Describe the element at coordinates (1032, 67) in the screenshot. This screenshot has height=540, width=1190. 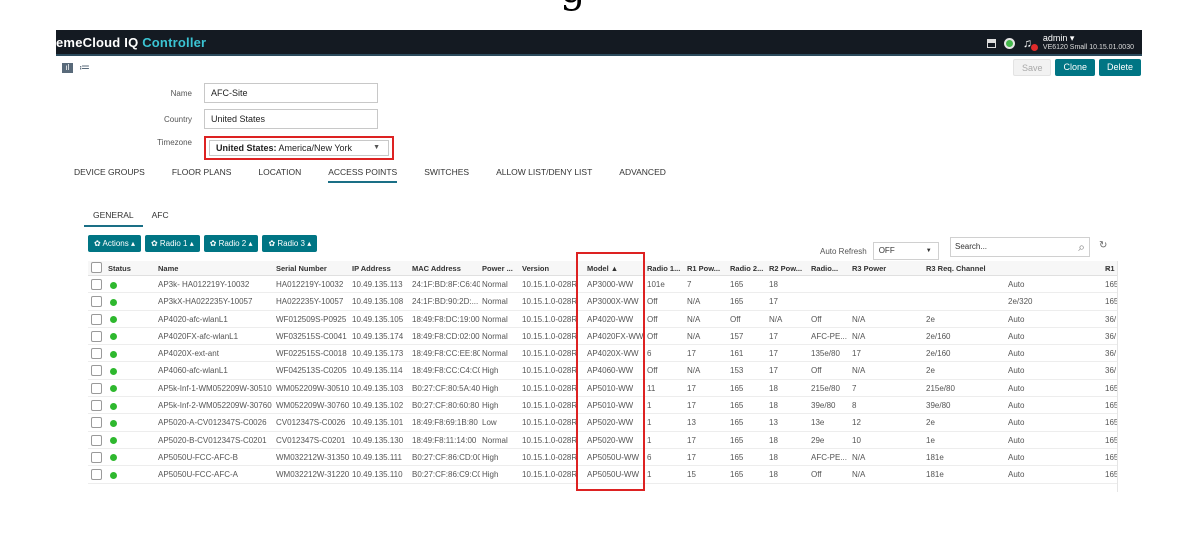
I see `save-button: Save` at that location.